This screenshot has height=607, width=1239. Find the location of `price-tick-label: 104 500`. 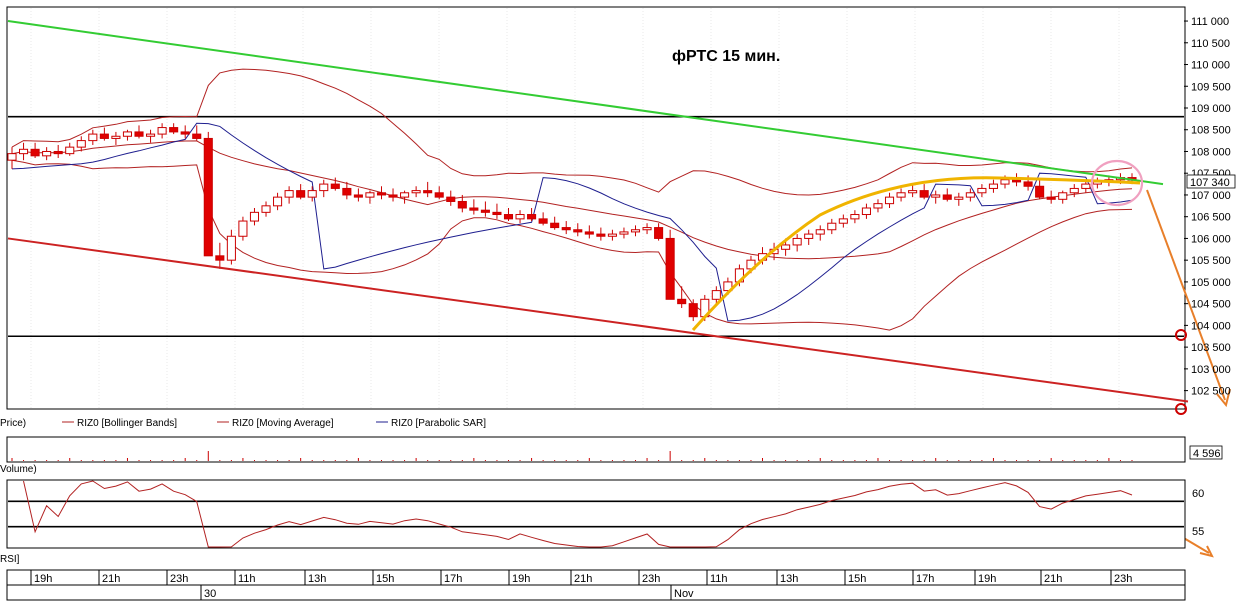

price-tick-label: 104 500 is located at coordinates (1211, 305).